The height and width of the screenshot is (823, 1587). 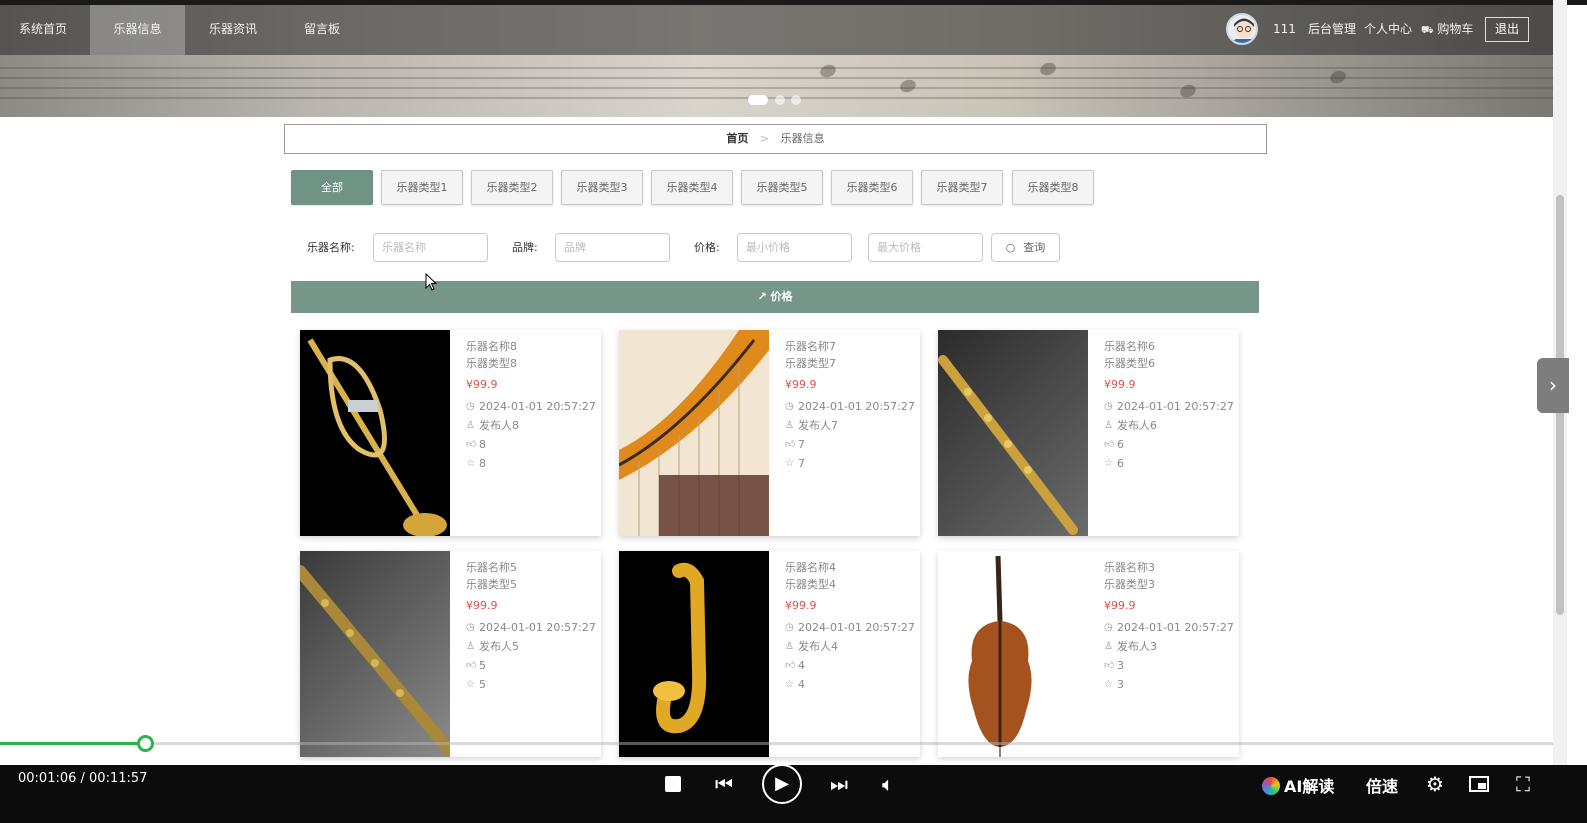 I want to click on profile-link: 个人中心, so click(x=1388, y=30).